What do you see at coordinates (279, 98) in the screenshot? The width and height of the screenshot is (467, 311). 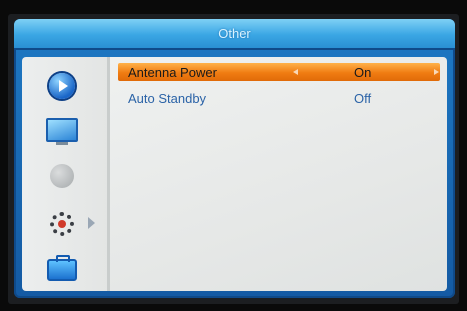 I see `setting-auto-standby: Auto Standby Off` at bounding box center [279, 98].